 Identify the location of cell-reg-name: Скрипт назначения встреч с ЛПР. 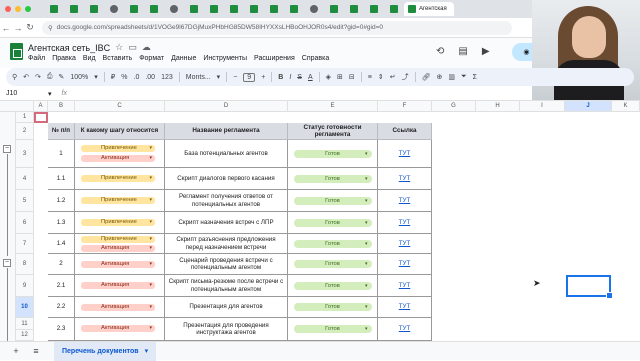
(226, 223).